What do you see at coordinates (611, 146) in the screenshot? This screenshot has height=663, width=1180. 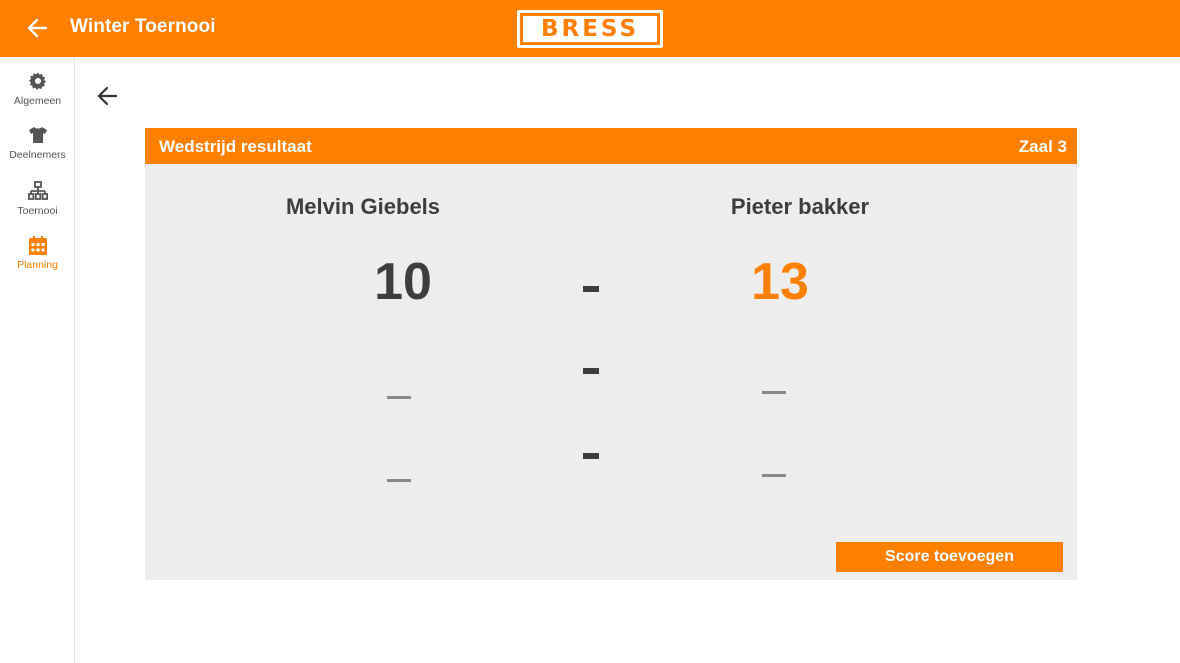 I see `card-header: Wedstrijd resultaat Zaal 3` at bounding box center [611, 146].